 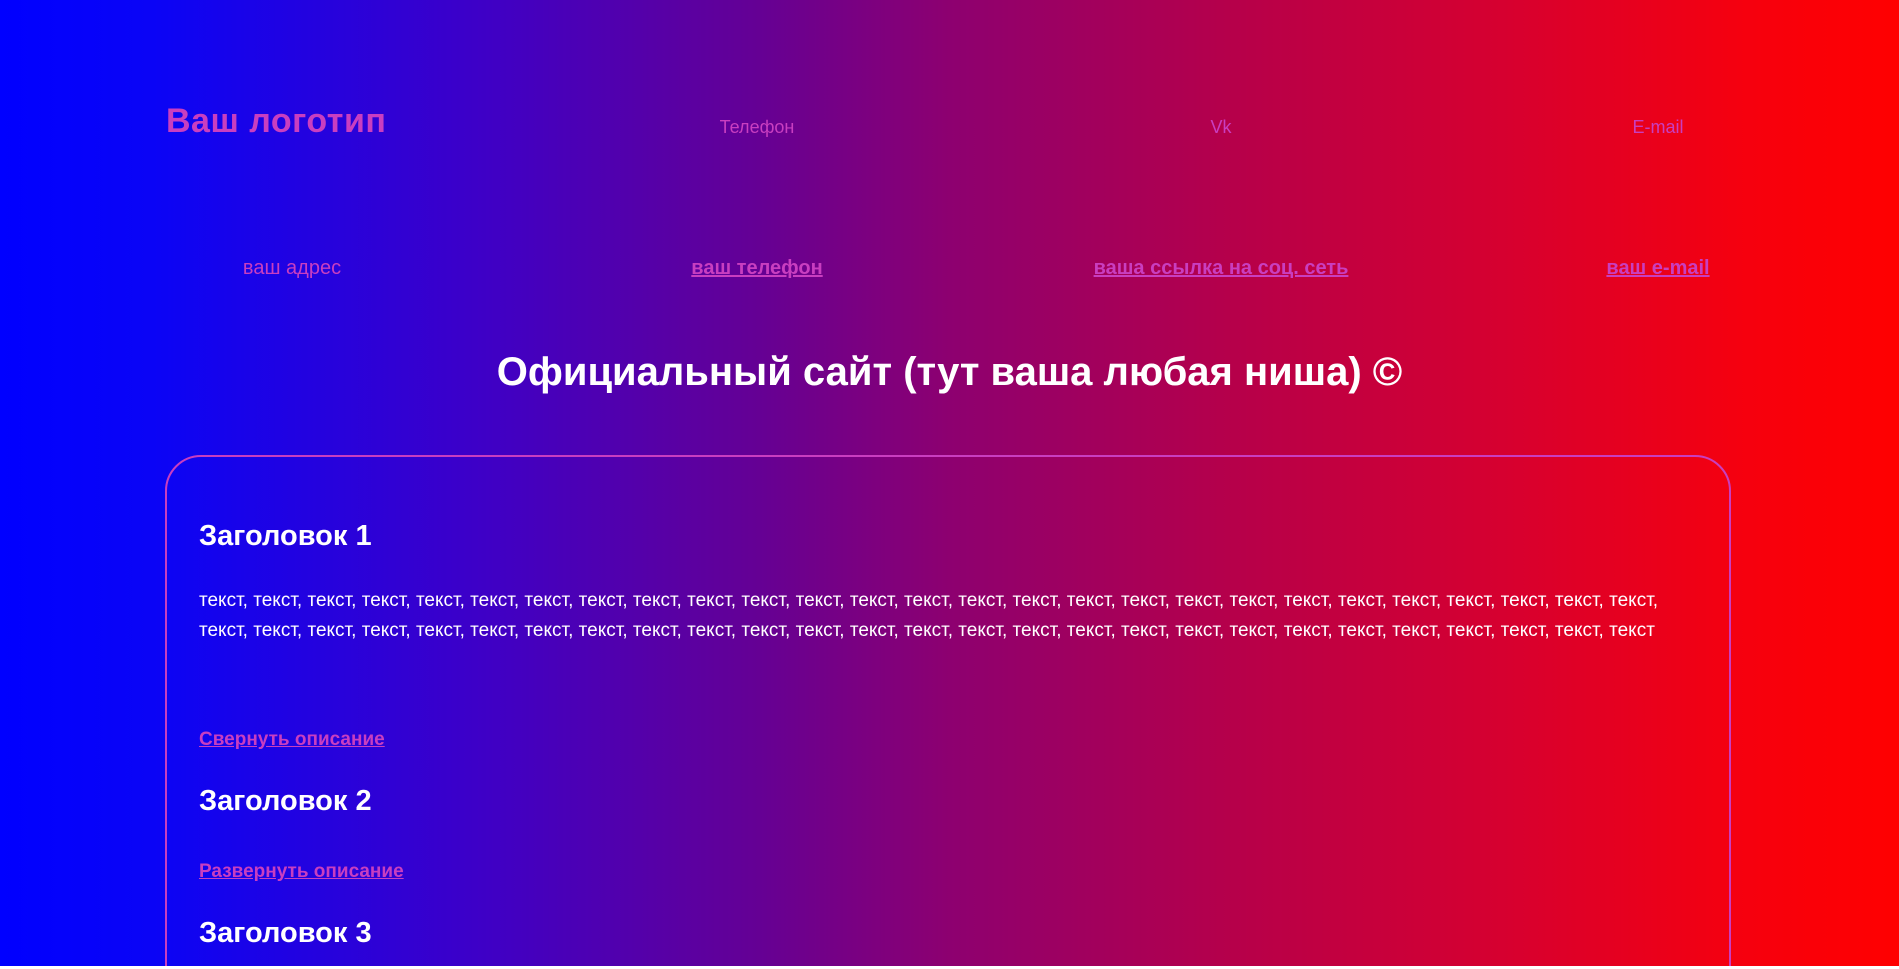 I want to click on page-title: Официальный сайт (тут ваша любая ниша) ©, so click(x=949, y=372).